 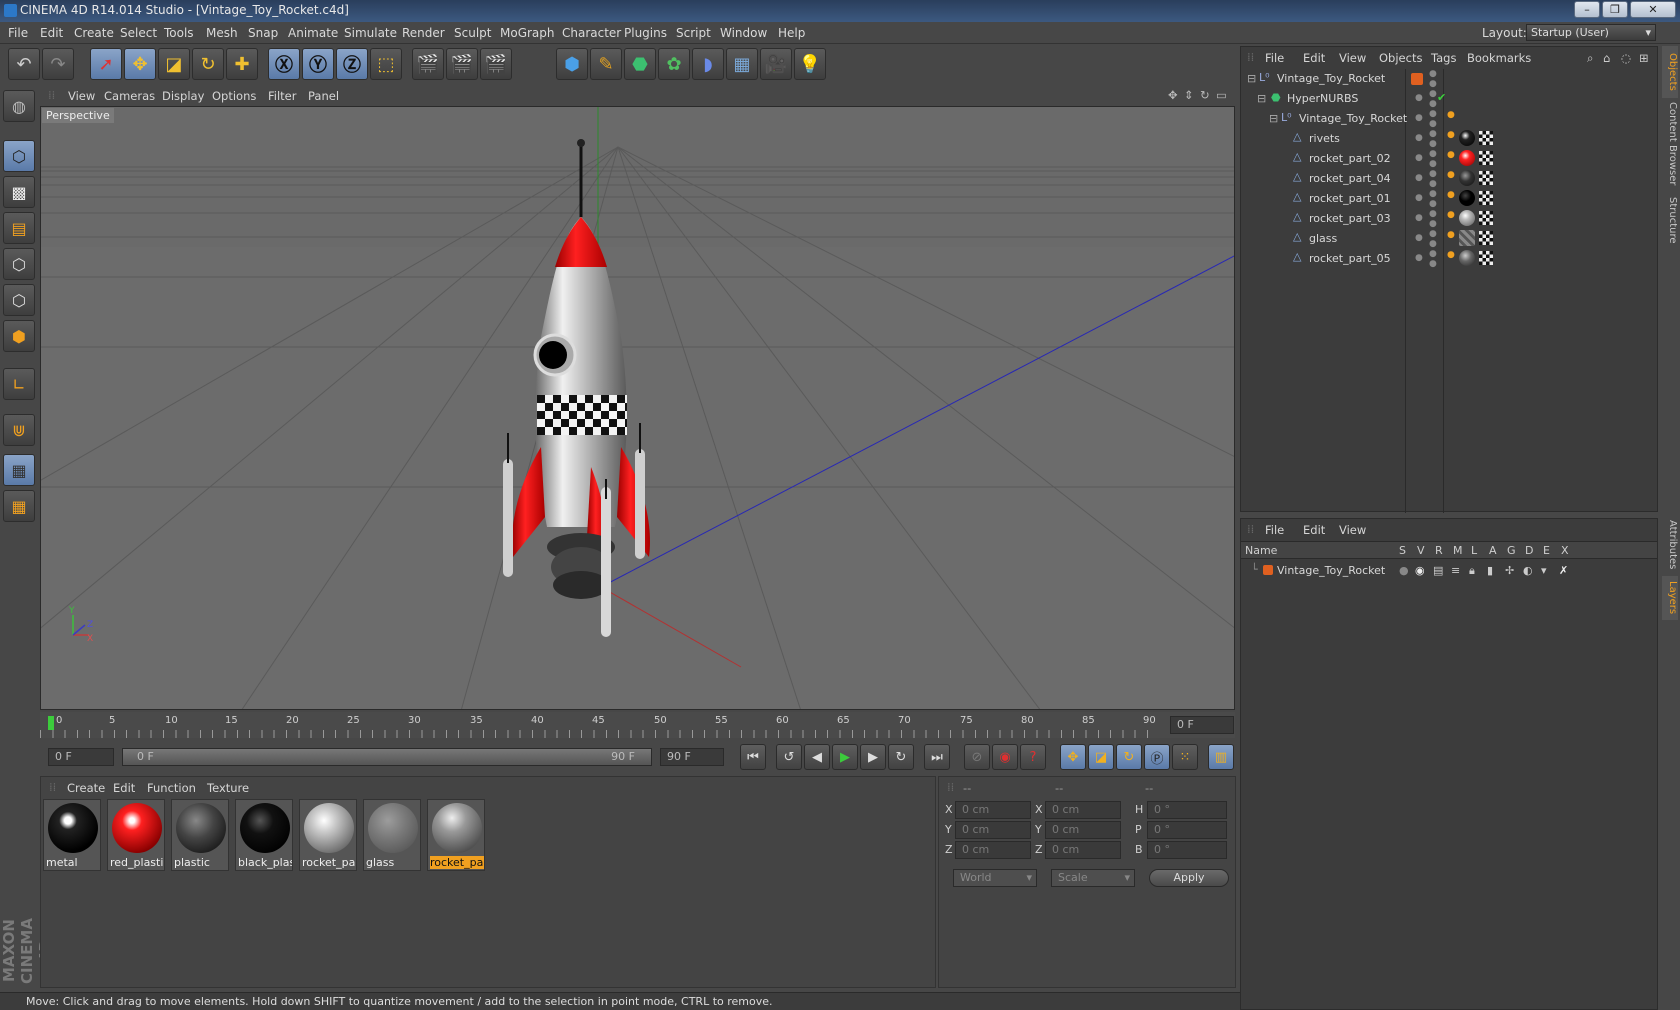 What do you see at coordinates (742, 64) in the screenshot?
I see `floor-button: ▦` at bounding box center [742, 64].